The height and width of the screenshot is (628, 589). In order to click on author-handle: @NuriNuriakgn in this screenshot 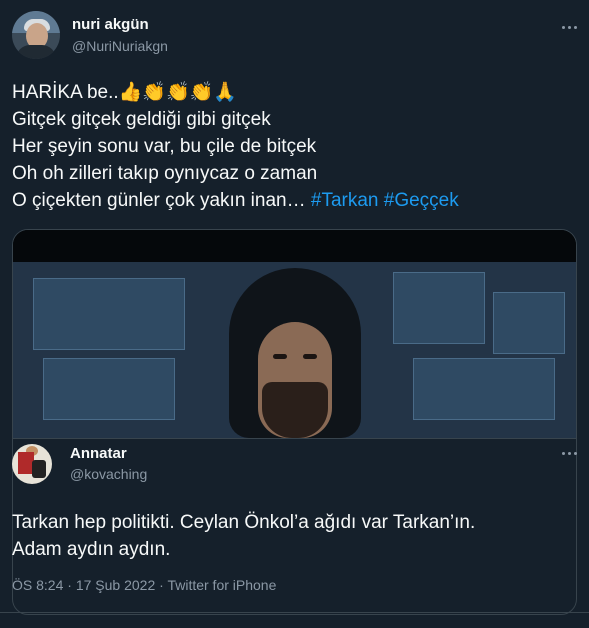, I will do `click(120, 46)`.